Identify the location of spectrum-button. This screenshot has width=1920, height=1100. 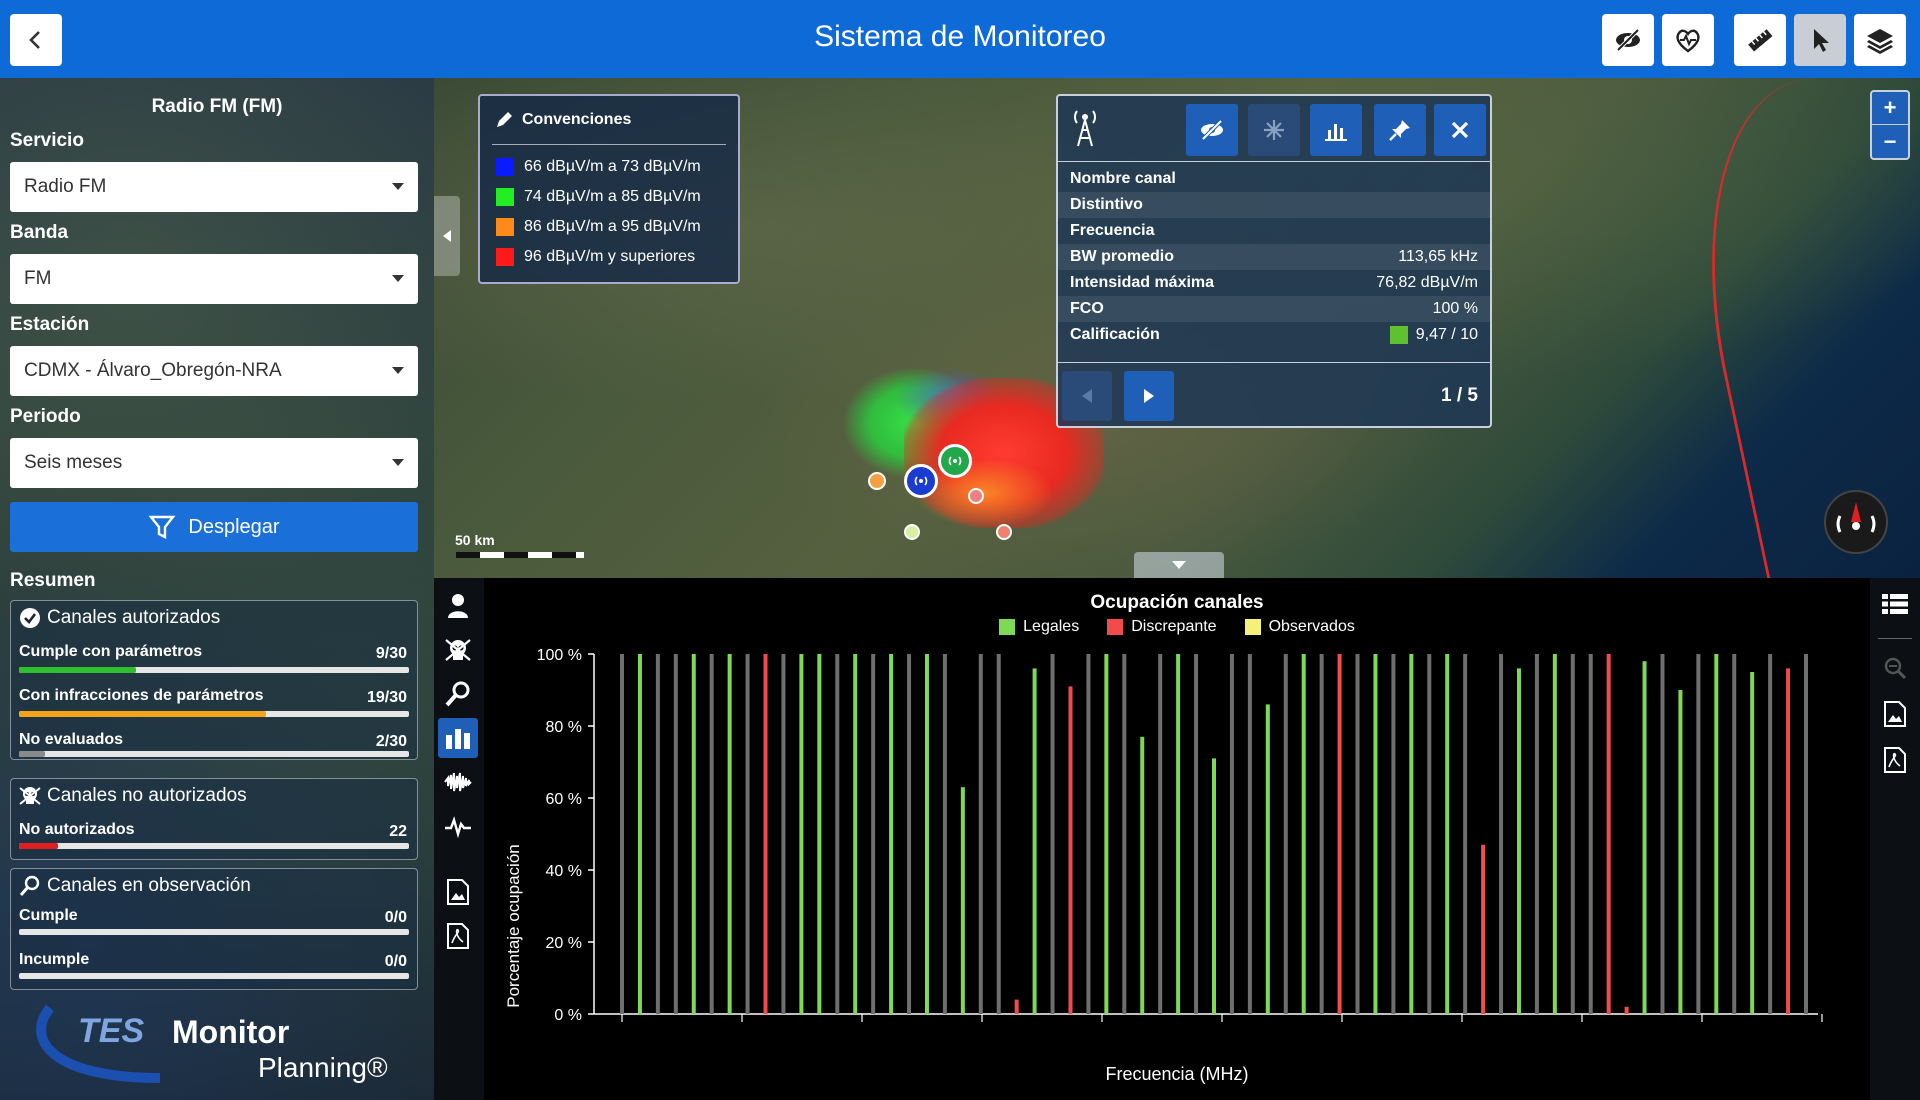
(458, 782).